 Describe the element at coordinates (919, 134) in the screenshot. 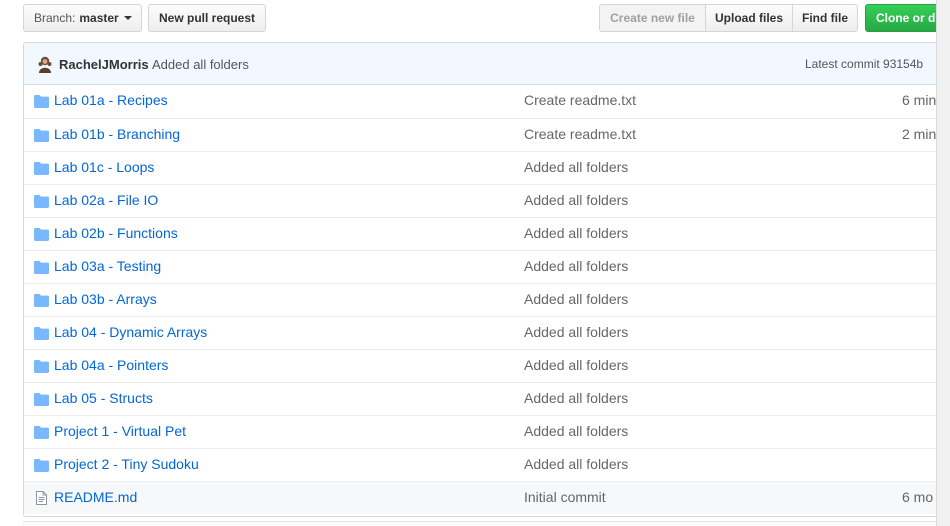

I see `commit-age: 2 min` at that location.